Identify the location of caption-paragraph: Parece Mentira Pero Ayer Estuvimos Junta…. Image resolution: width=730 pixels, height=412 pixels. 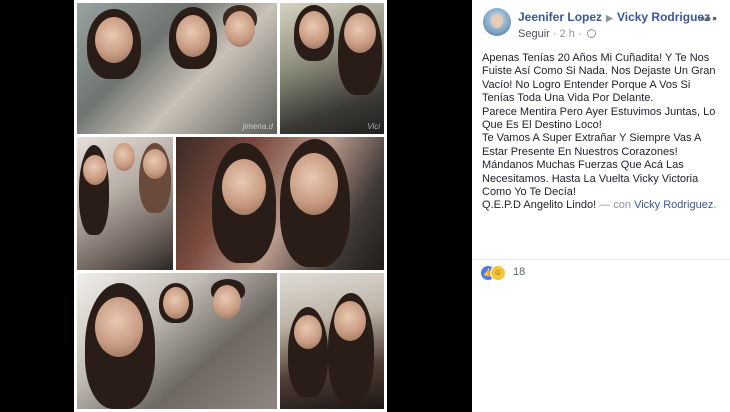
(599, 118).